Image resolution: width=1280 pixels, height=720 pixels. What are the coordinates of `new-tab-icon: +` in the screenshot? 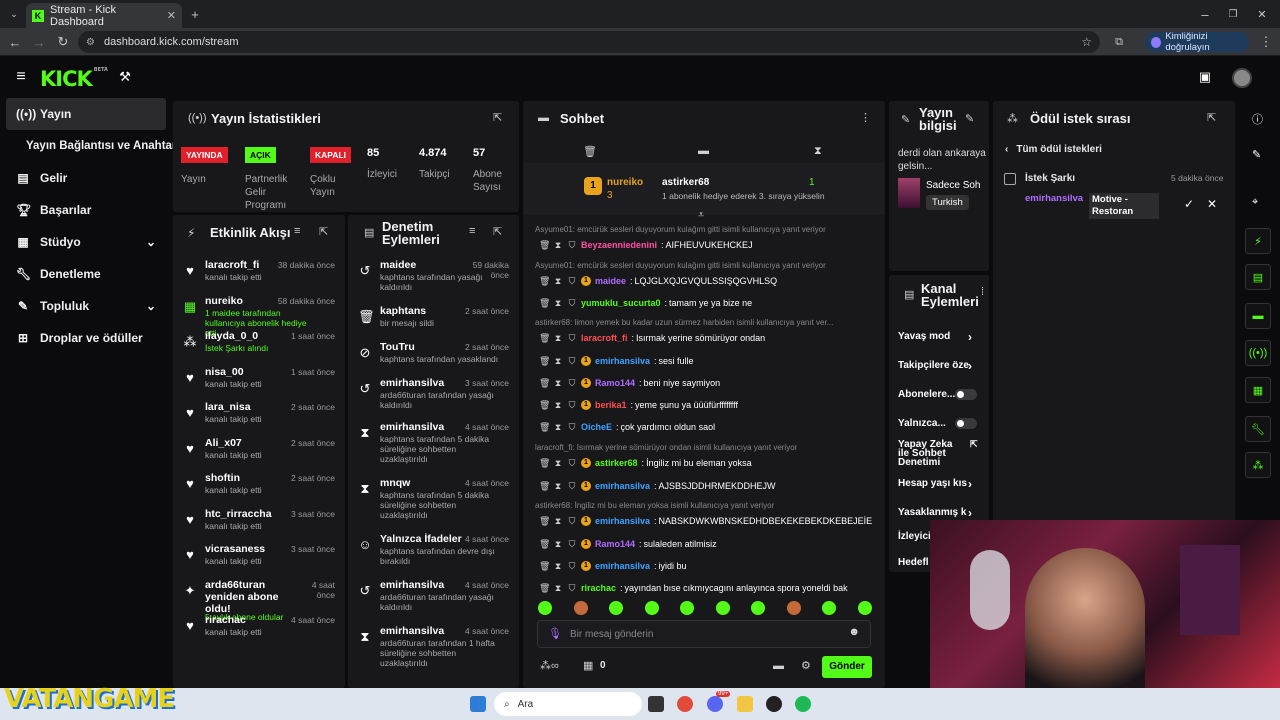 It's located at (195, 14).